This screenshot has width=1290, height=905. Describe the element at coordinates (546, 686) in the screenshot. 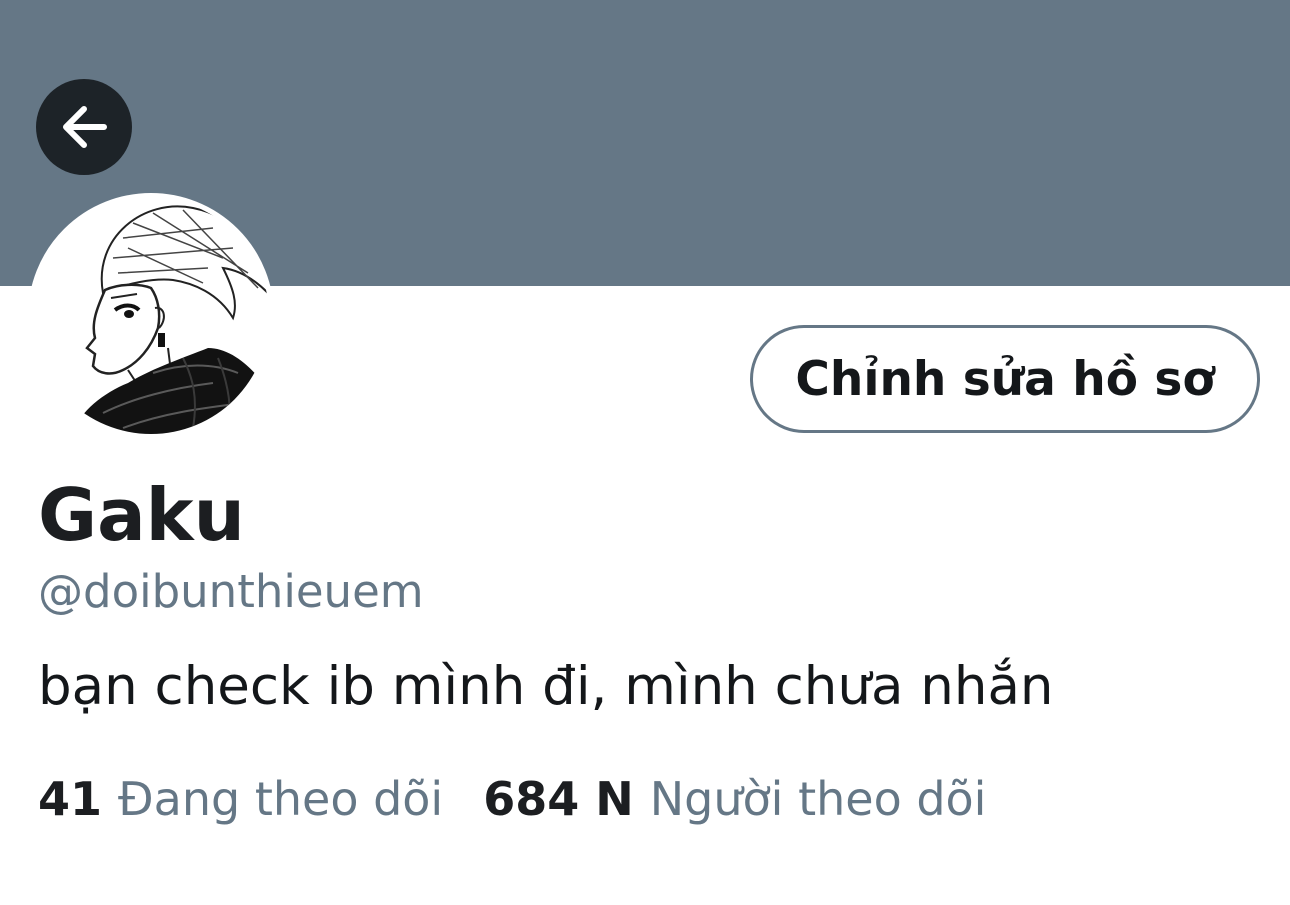

I see `profile-bio: bạn check ib mình đi, mình chưa nhắn` at that location.